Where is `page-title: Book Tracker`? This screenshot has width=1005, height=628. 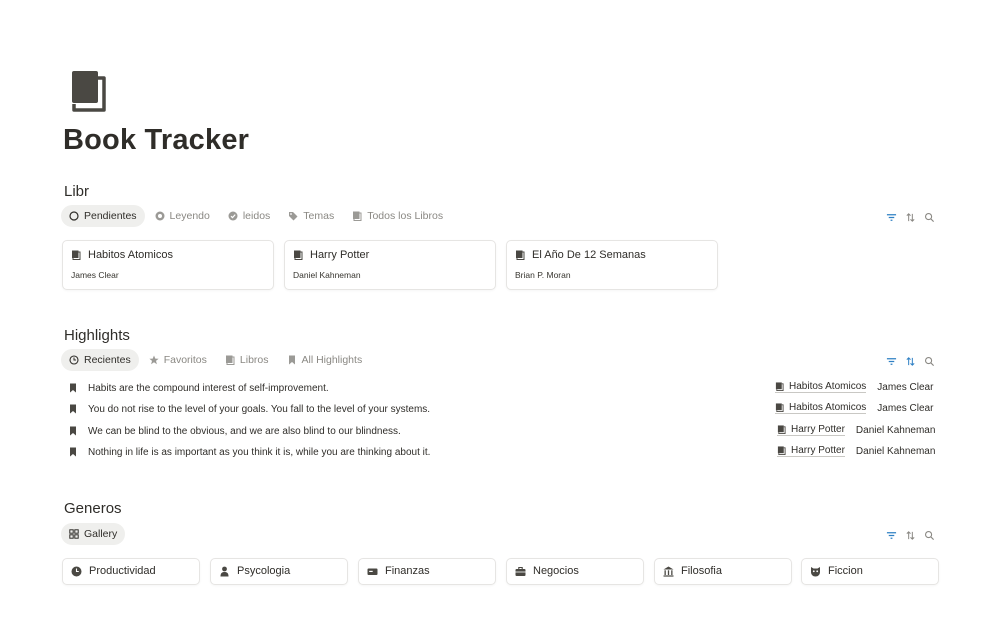
page-title: Book Tracker is located at coordinates (156, 140).